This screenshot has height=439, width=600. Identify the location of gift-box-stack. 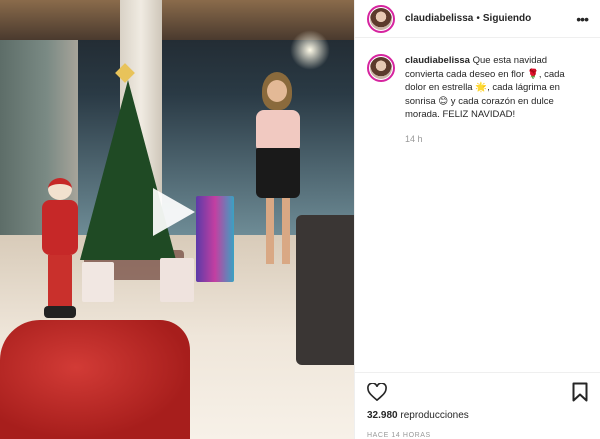
(215, 239).